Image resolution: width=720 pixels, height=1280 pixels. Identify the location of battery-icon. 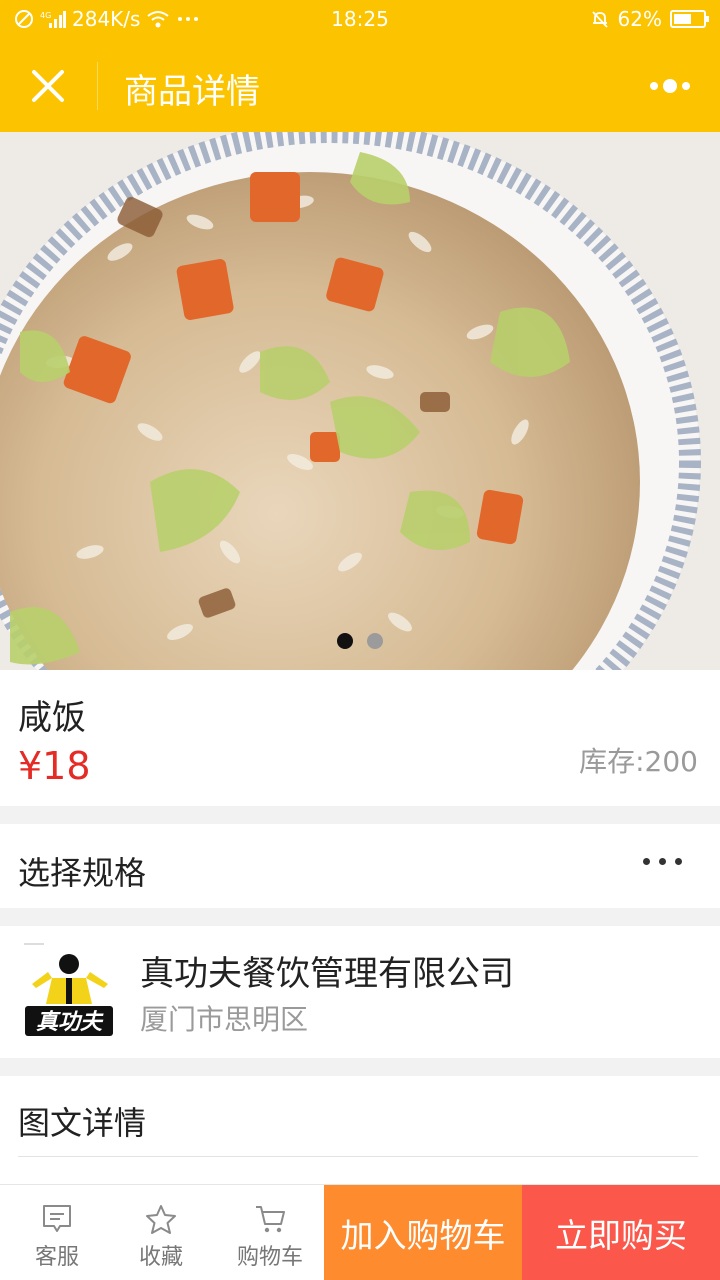
(689, 19).